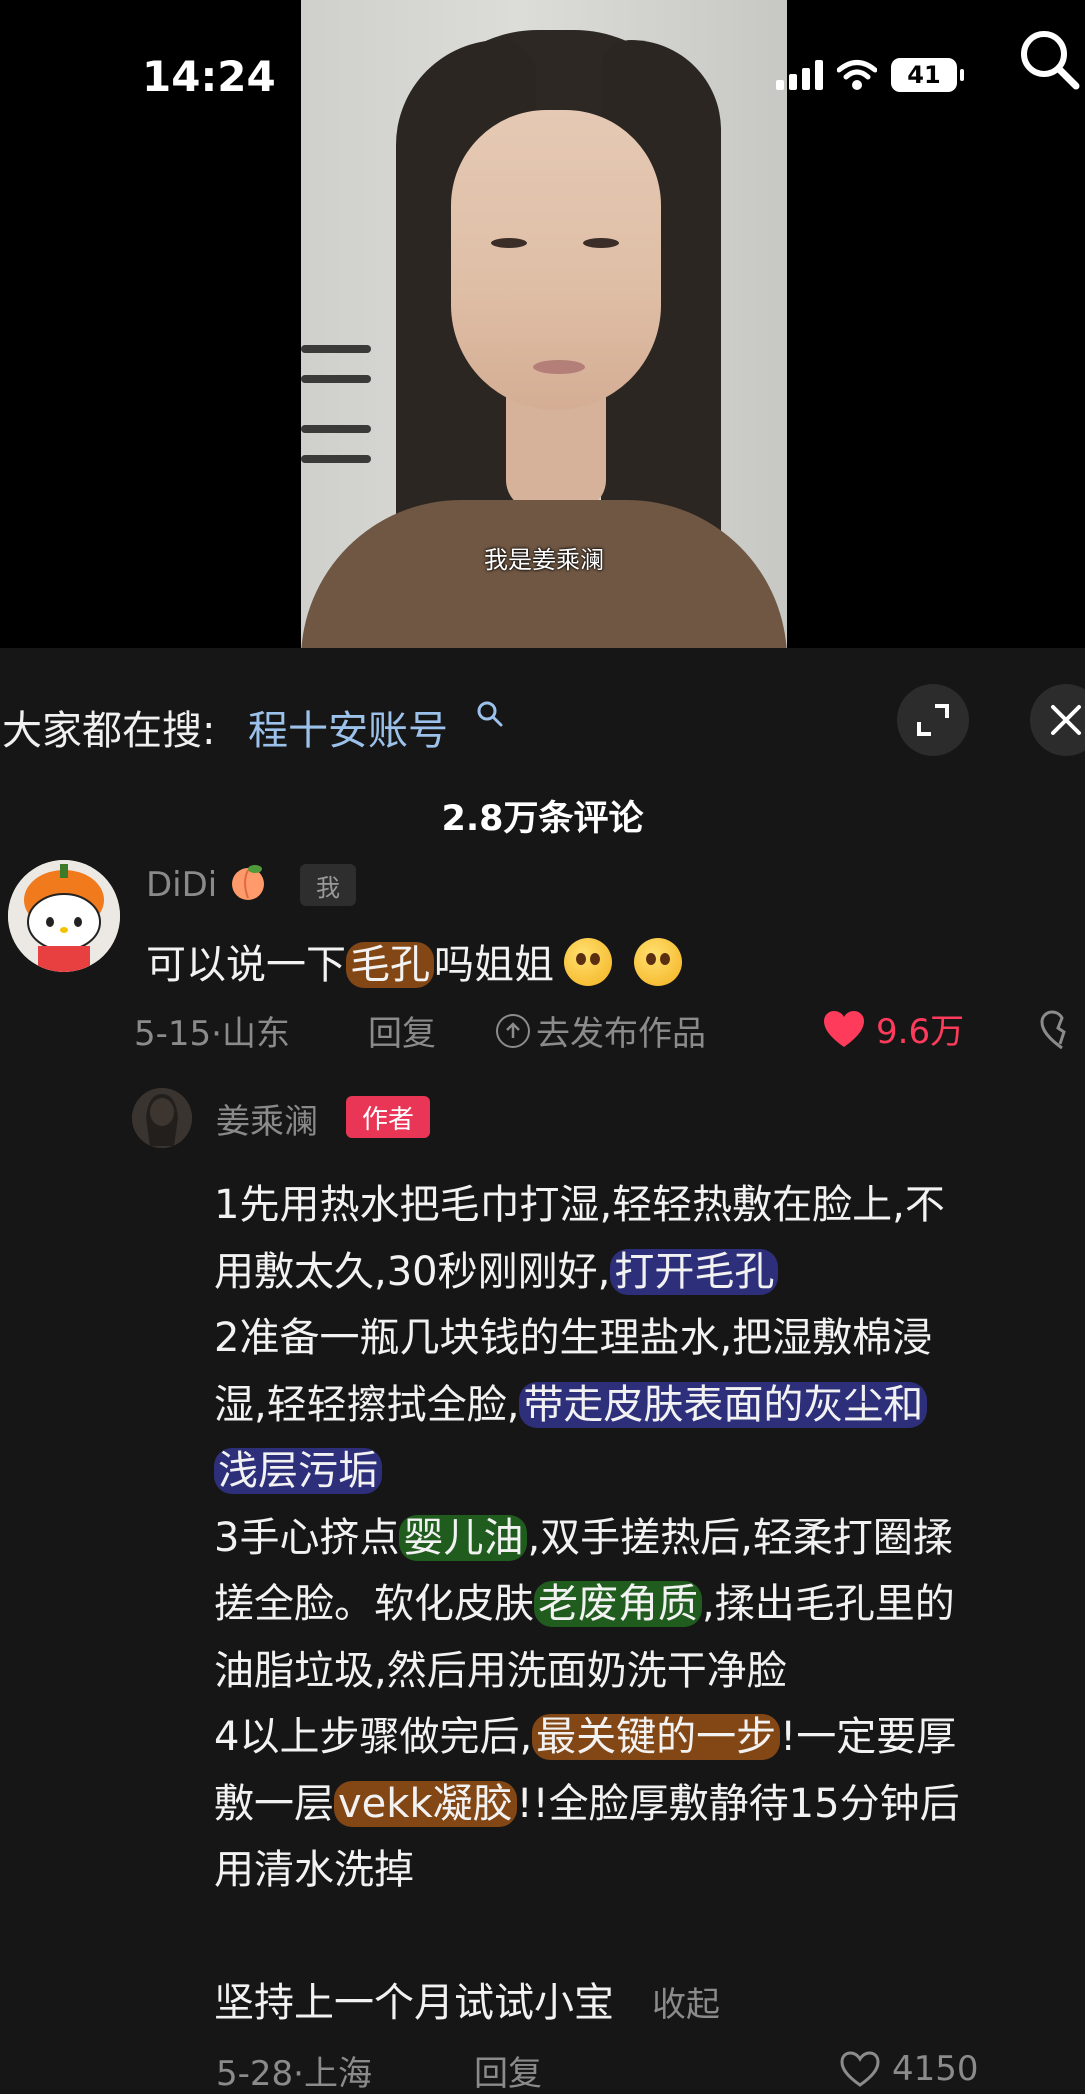 The width and height of the screenshot is (1085, 2094). I want to click on reply-text-line: 敷一层 vekk凝胶 !!全脸厚敷静待15分钟后, so click(649, 1804).